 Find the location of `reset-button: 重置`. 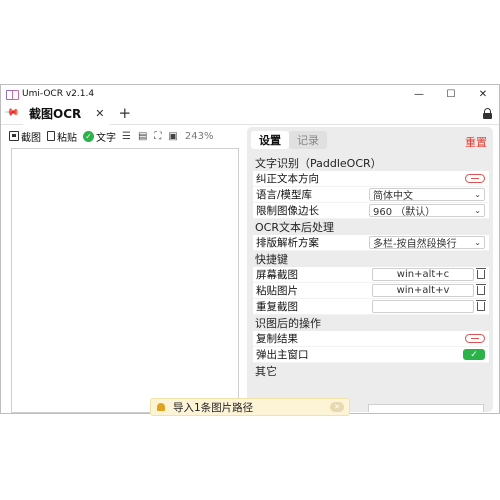

reset-button: 重置 is located at coordinates (476, 142).